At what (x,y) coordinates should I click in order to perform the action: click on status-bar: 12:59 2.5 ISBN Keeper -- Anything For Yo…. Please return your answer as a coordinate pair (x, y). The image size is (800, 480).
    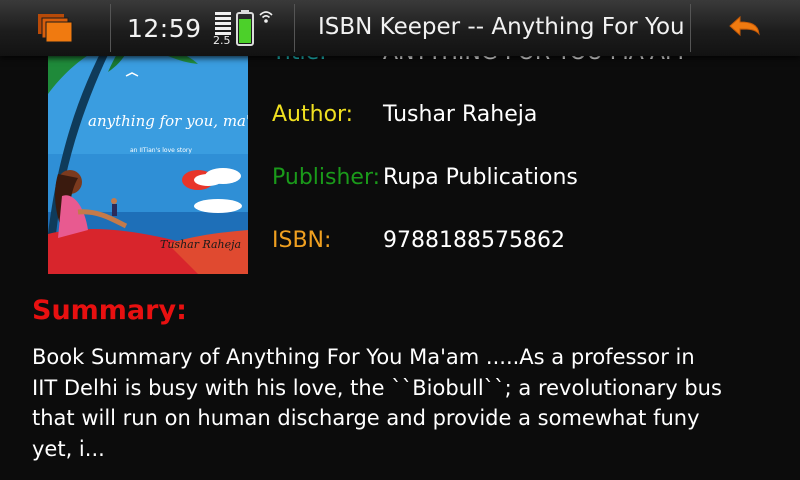
    Looking at the image, I should click on (400, 28).